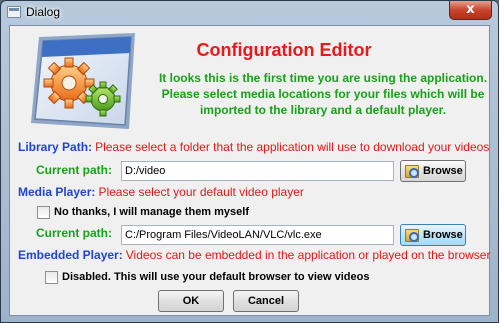 The width and height of the screenshot is (499, 323). I want to click on library-current-path-label: Current path:, so click(74, 170).